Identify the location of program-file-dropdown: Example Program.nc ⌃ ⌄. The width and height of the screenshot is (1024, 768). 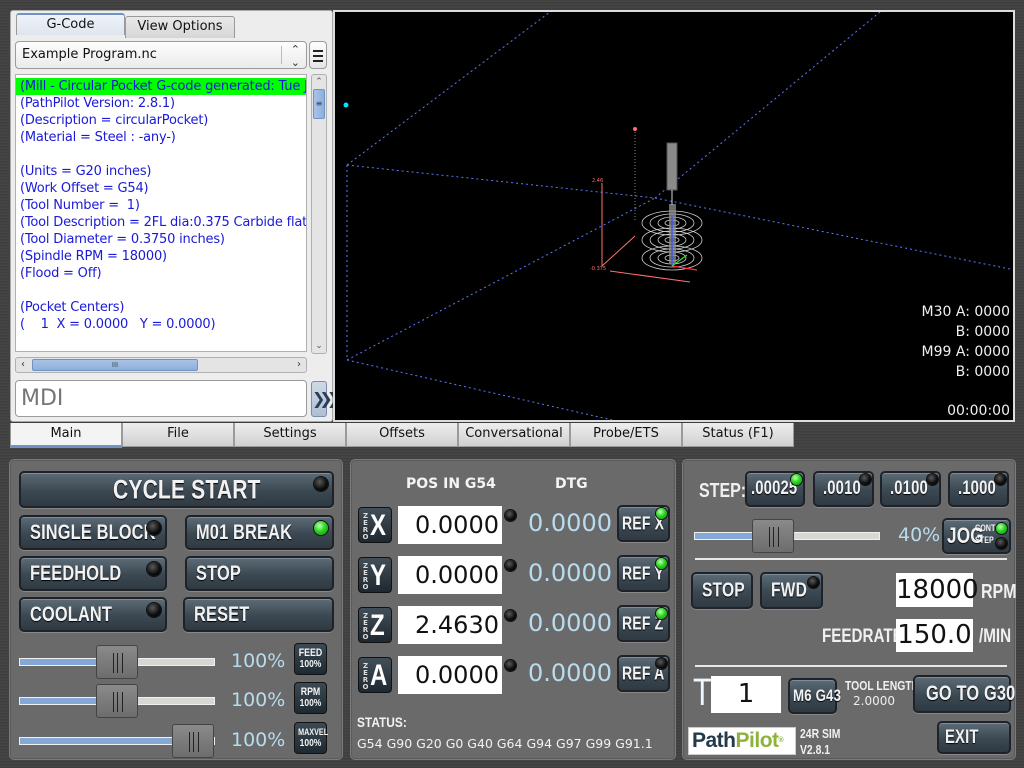
(161, 55).